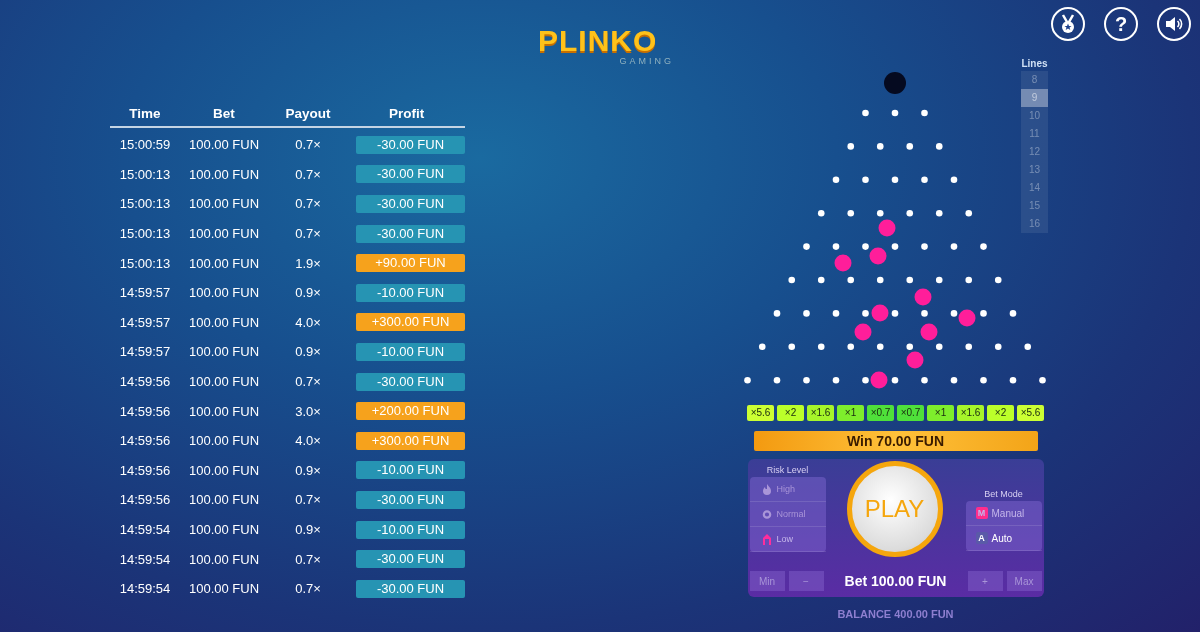 This screenshot has height=632, width=1200. Describe the element at coordinates (985, 581) in the screenshot. I see `increase-bet-button: +` at that location.